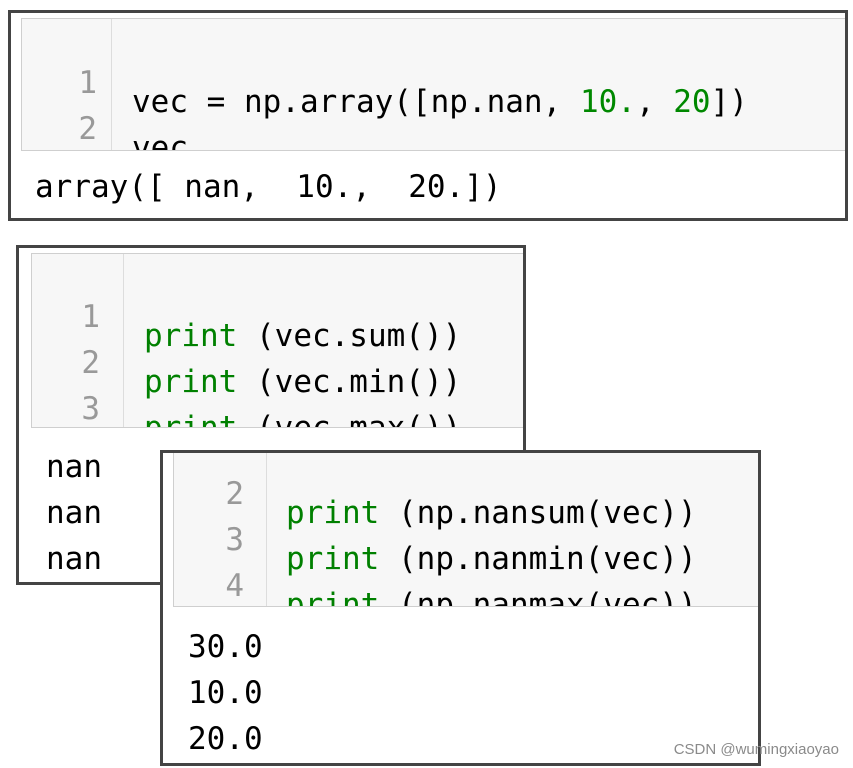 This screenshot has width=853, height=768. What do you see at coordinates (491, 597) in the screenshot?
I see `code-text: print (np.nanmax(vec))` at bounding box center [491, 597].